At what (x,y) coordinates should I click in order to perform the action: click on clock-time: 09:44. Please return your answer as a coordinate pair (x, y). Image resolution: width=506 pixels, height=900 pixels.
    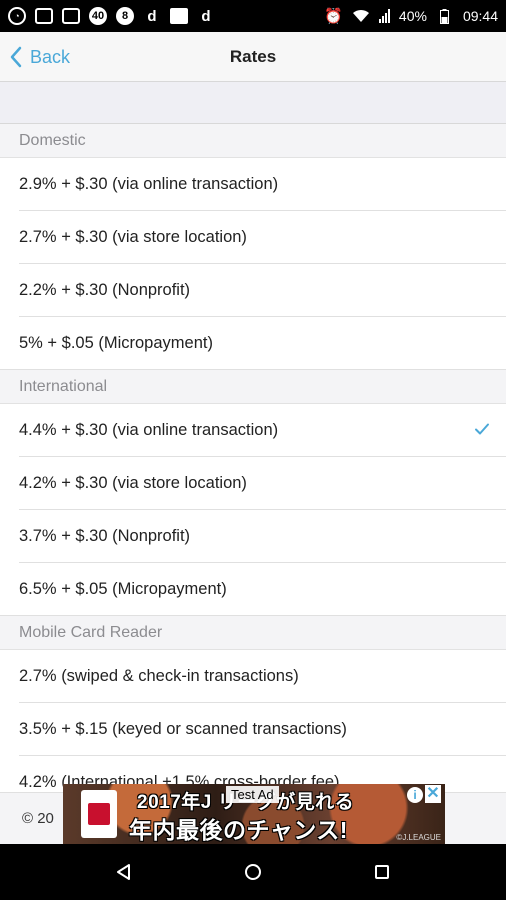
    Looking at the image, I should click on (480, 16).